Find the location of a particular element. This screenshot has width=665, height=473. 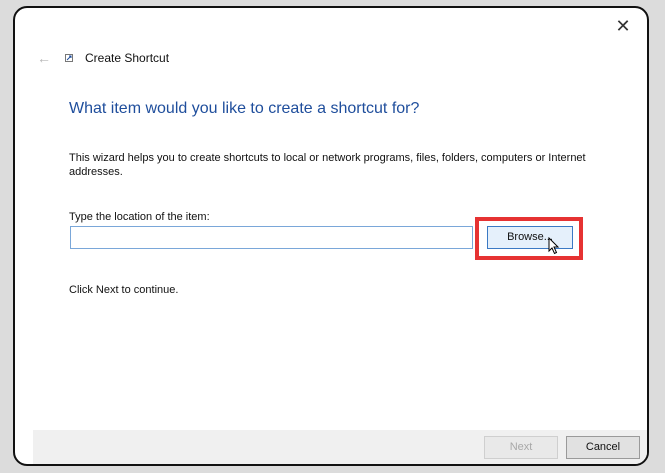

mouse-cursor-icon is located at coordinates (554, 246).